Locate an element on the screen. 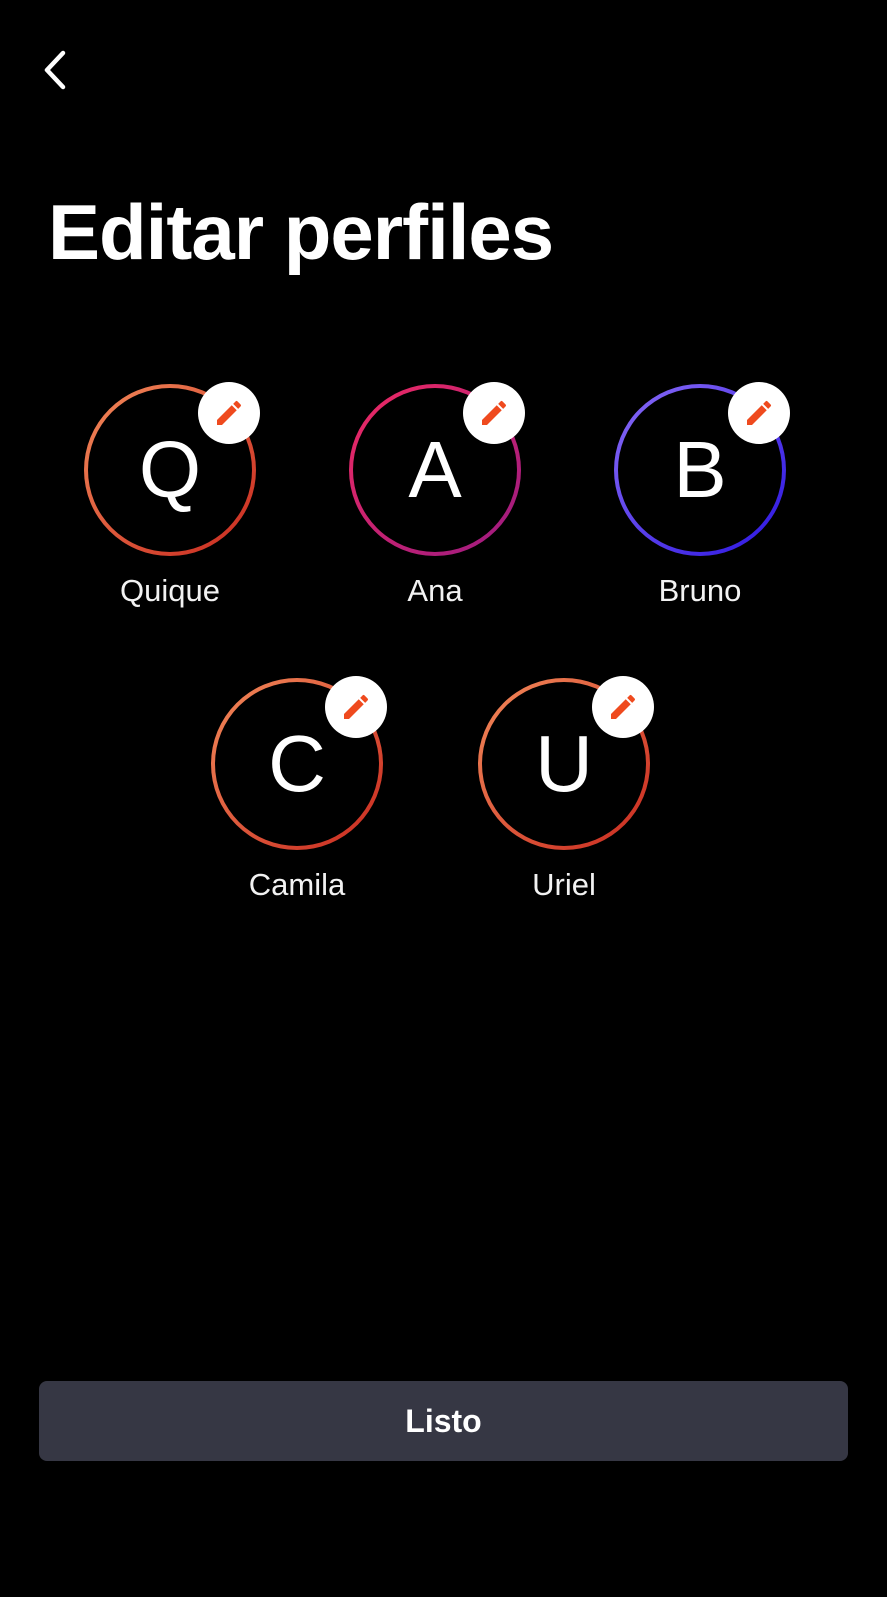 Image resolution: width=887 pixels, height=1597 pixels. avatar-initial: C is located at coordinates (297, 763).